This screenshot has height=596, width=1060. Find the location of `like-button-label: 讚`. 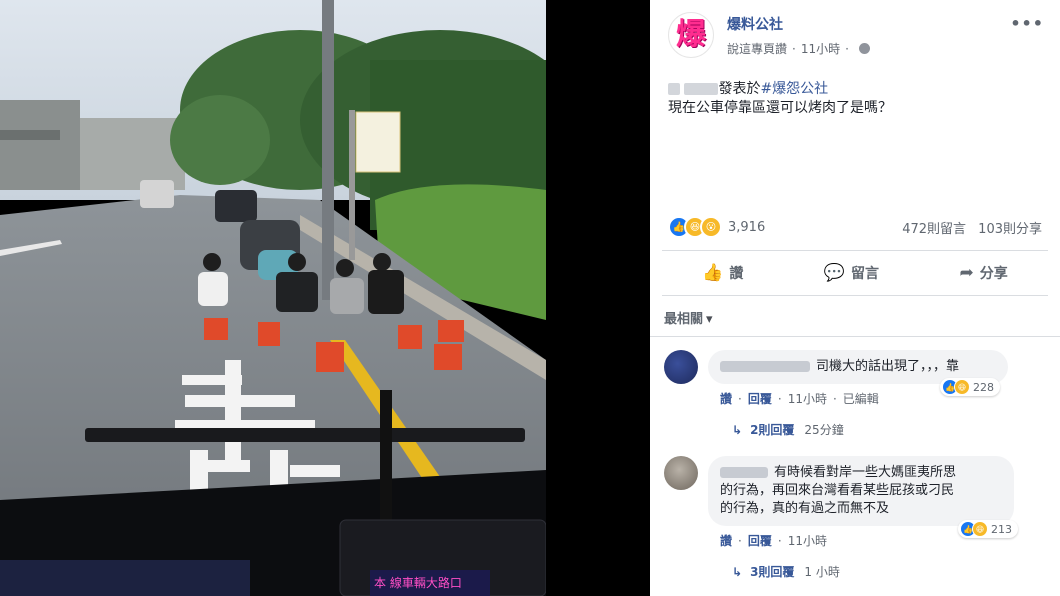

like-button-label: 讚 is located at coordinates (736, 274).